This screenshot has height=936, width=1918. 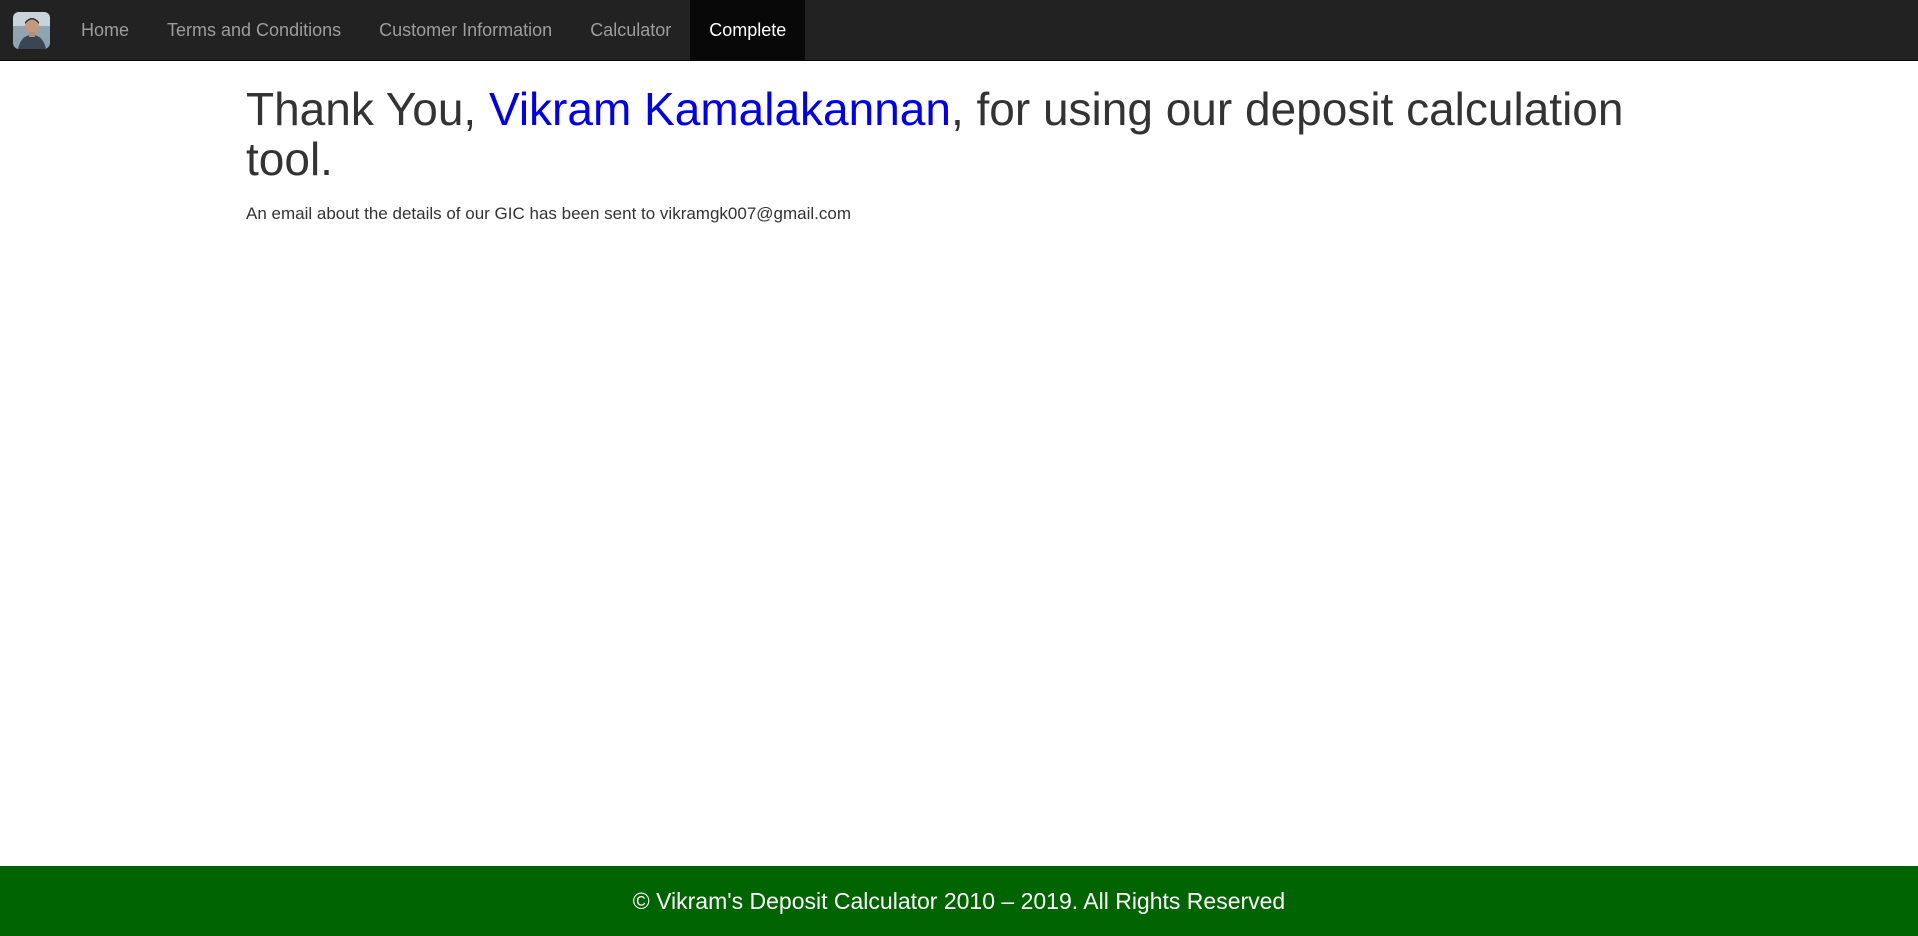 I want to click on user-avatar-icon, so click(x=31, y=30).